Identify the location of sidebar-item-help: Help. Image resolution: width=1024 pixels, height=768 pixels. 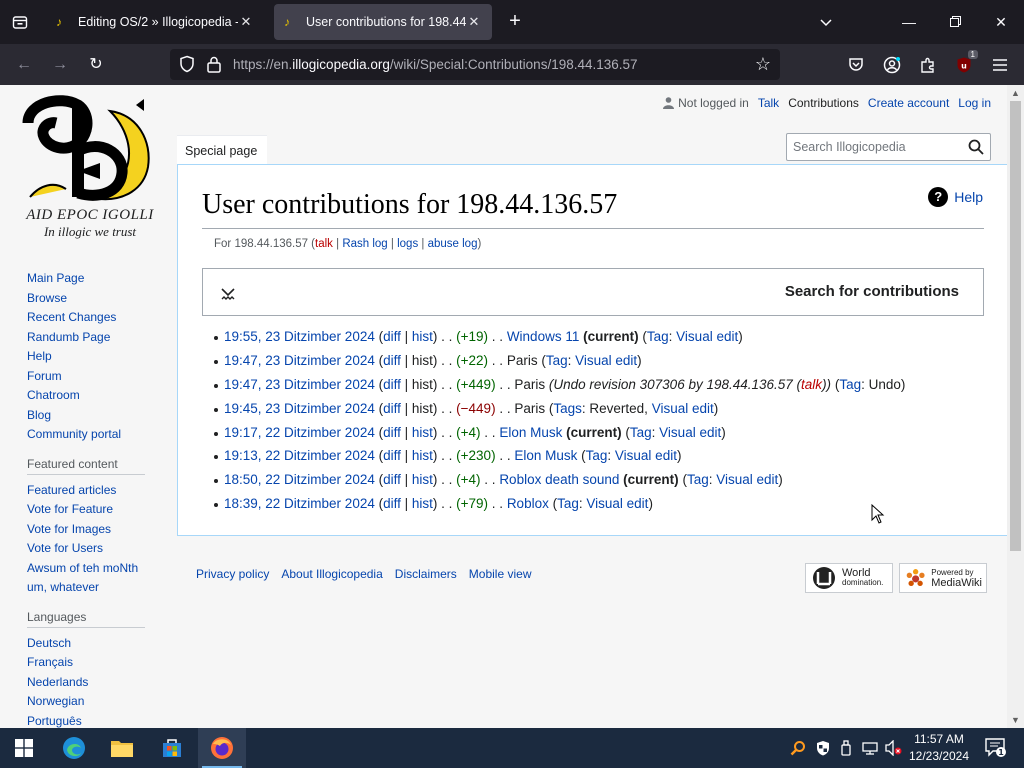
(92, 357).